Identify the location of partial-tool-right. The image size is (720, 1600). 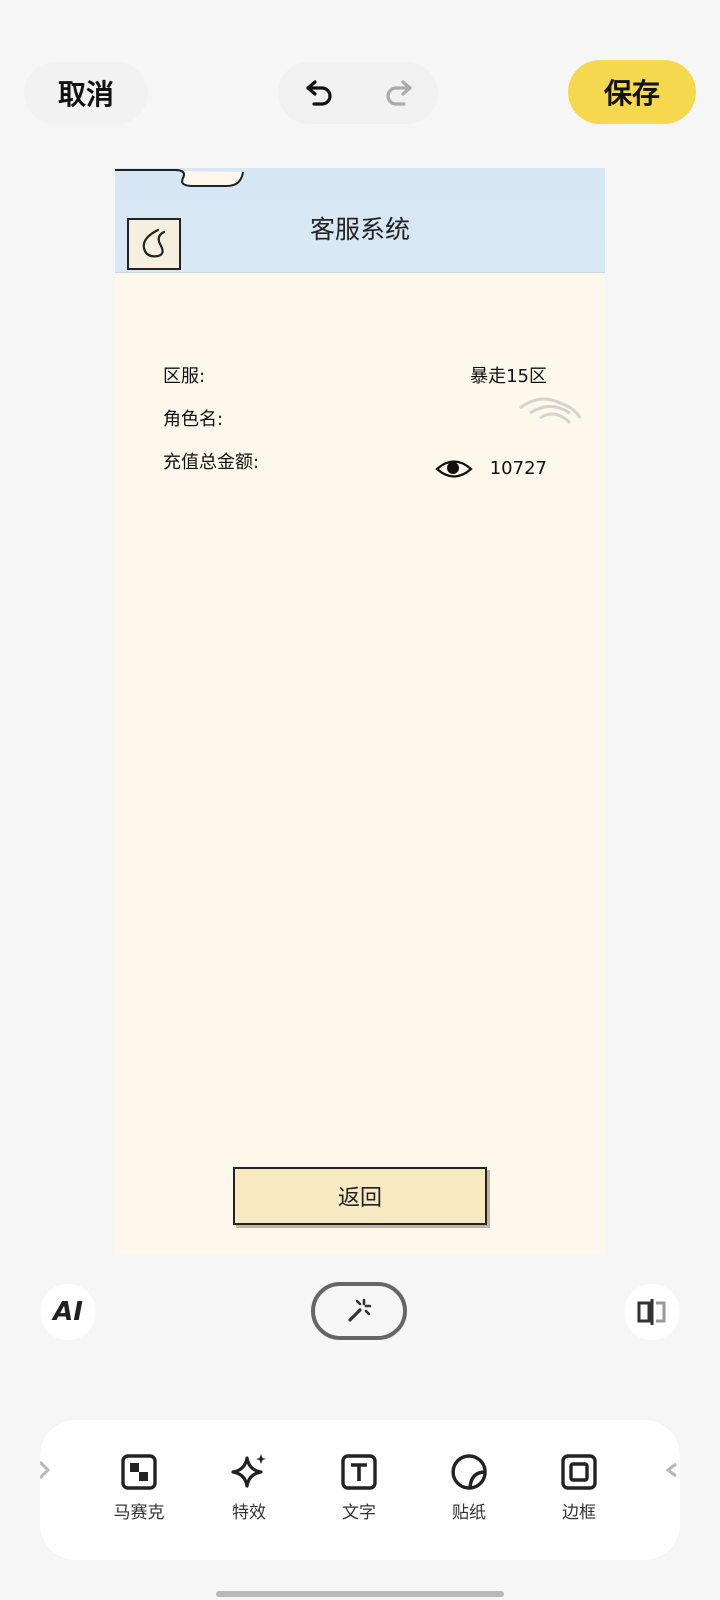
(669, 1478).